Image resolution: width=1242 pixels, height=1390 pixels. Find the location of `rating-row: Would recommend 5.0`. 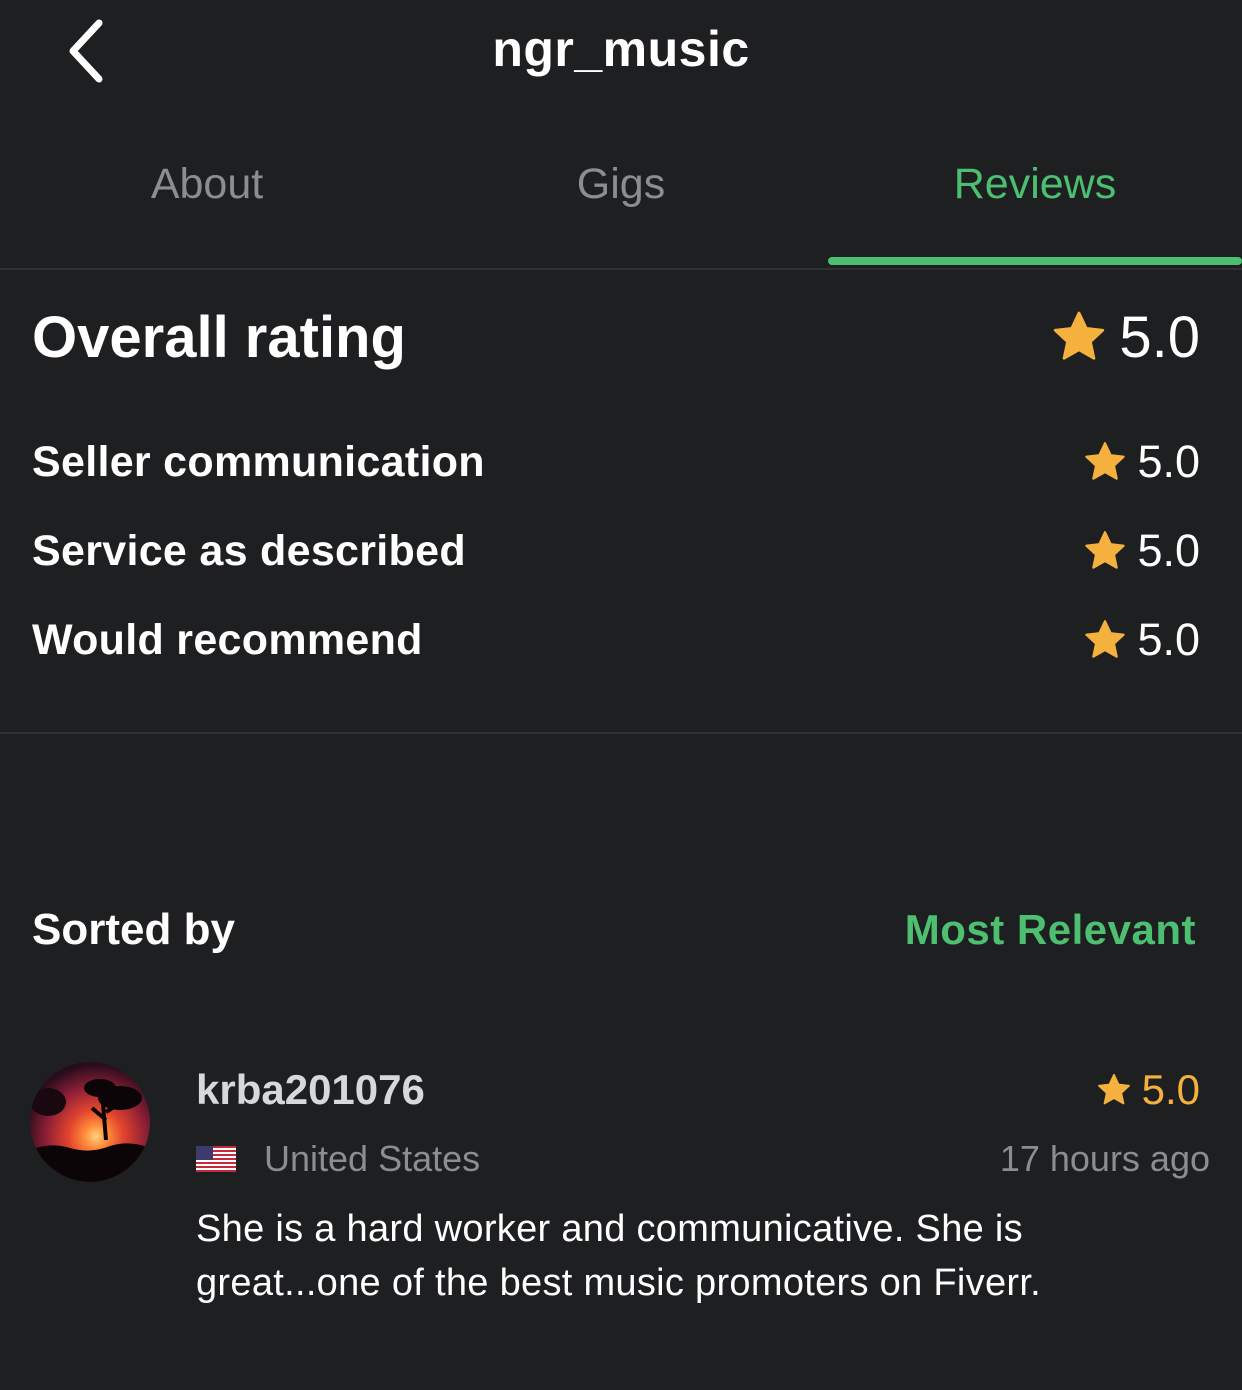

rating-row: Would recommend 5.0 is located at coordinates (616, 640).